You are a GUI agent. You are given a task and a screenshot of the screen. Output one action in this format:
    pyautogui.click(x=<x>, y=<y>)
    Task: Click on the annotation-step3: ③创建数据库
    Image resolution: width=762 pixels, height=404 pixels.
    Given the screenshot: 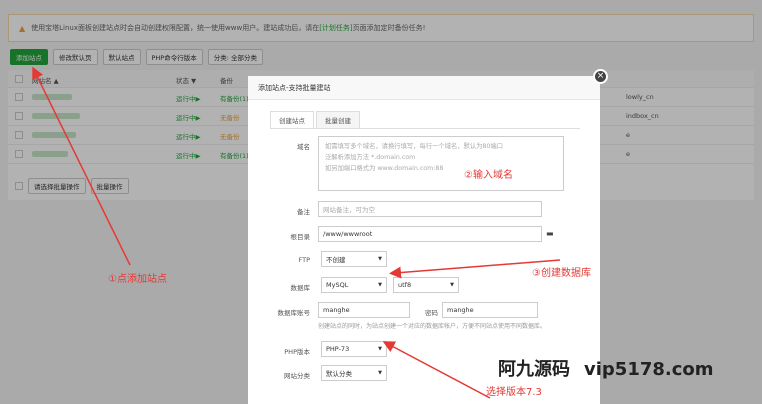 What is the action you would take?
    pyautogui.click(x=561, y=273)
    